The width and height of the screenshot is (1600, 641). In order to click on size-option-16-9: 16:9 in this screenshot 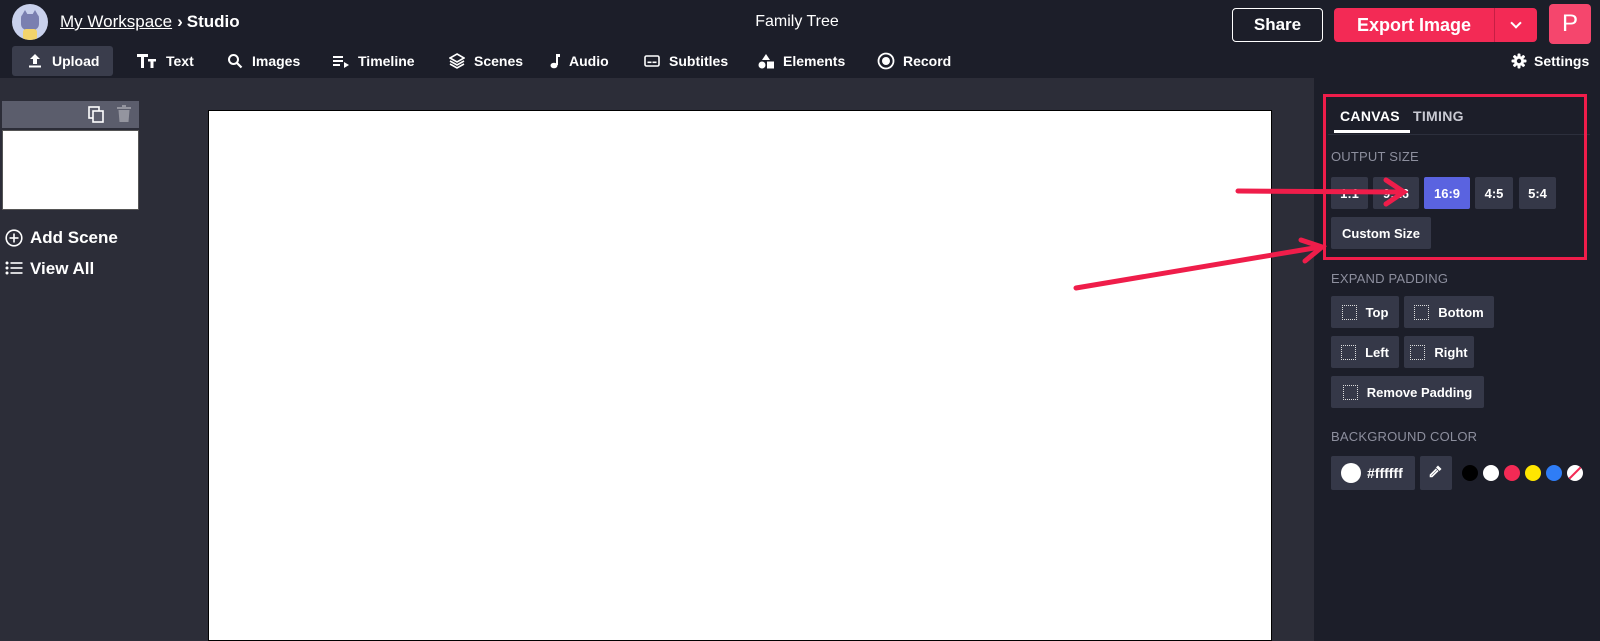, I will do `click(1447, 193)`.